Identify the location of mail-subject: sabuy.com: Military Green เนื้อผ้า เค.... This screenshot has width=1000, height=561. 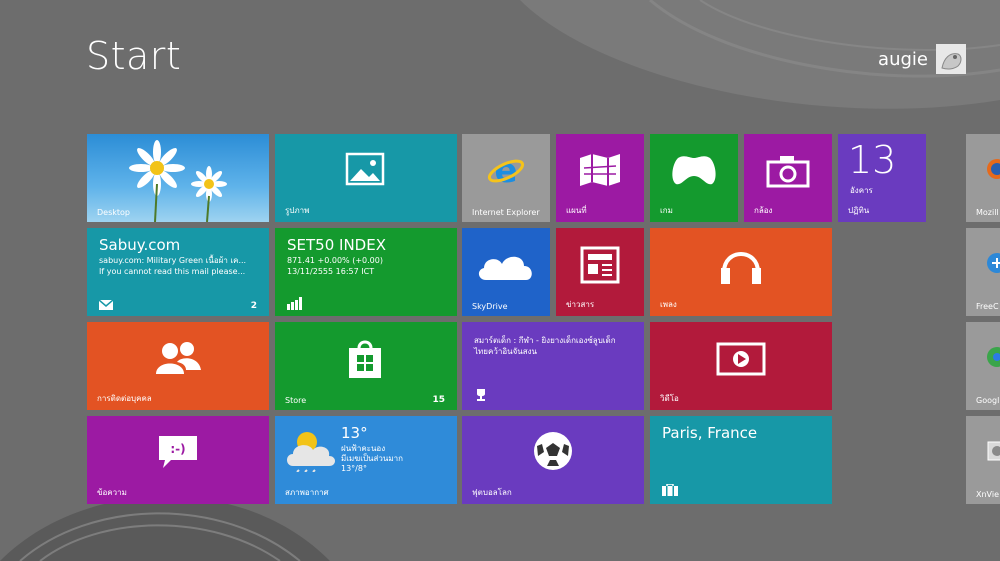
(173, 260).